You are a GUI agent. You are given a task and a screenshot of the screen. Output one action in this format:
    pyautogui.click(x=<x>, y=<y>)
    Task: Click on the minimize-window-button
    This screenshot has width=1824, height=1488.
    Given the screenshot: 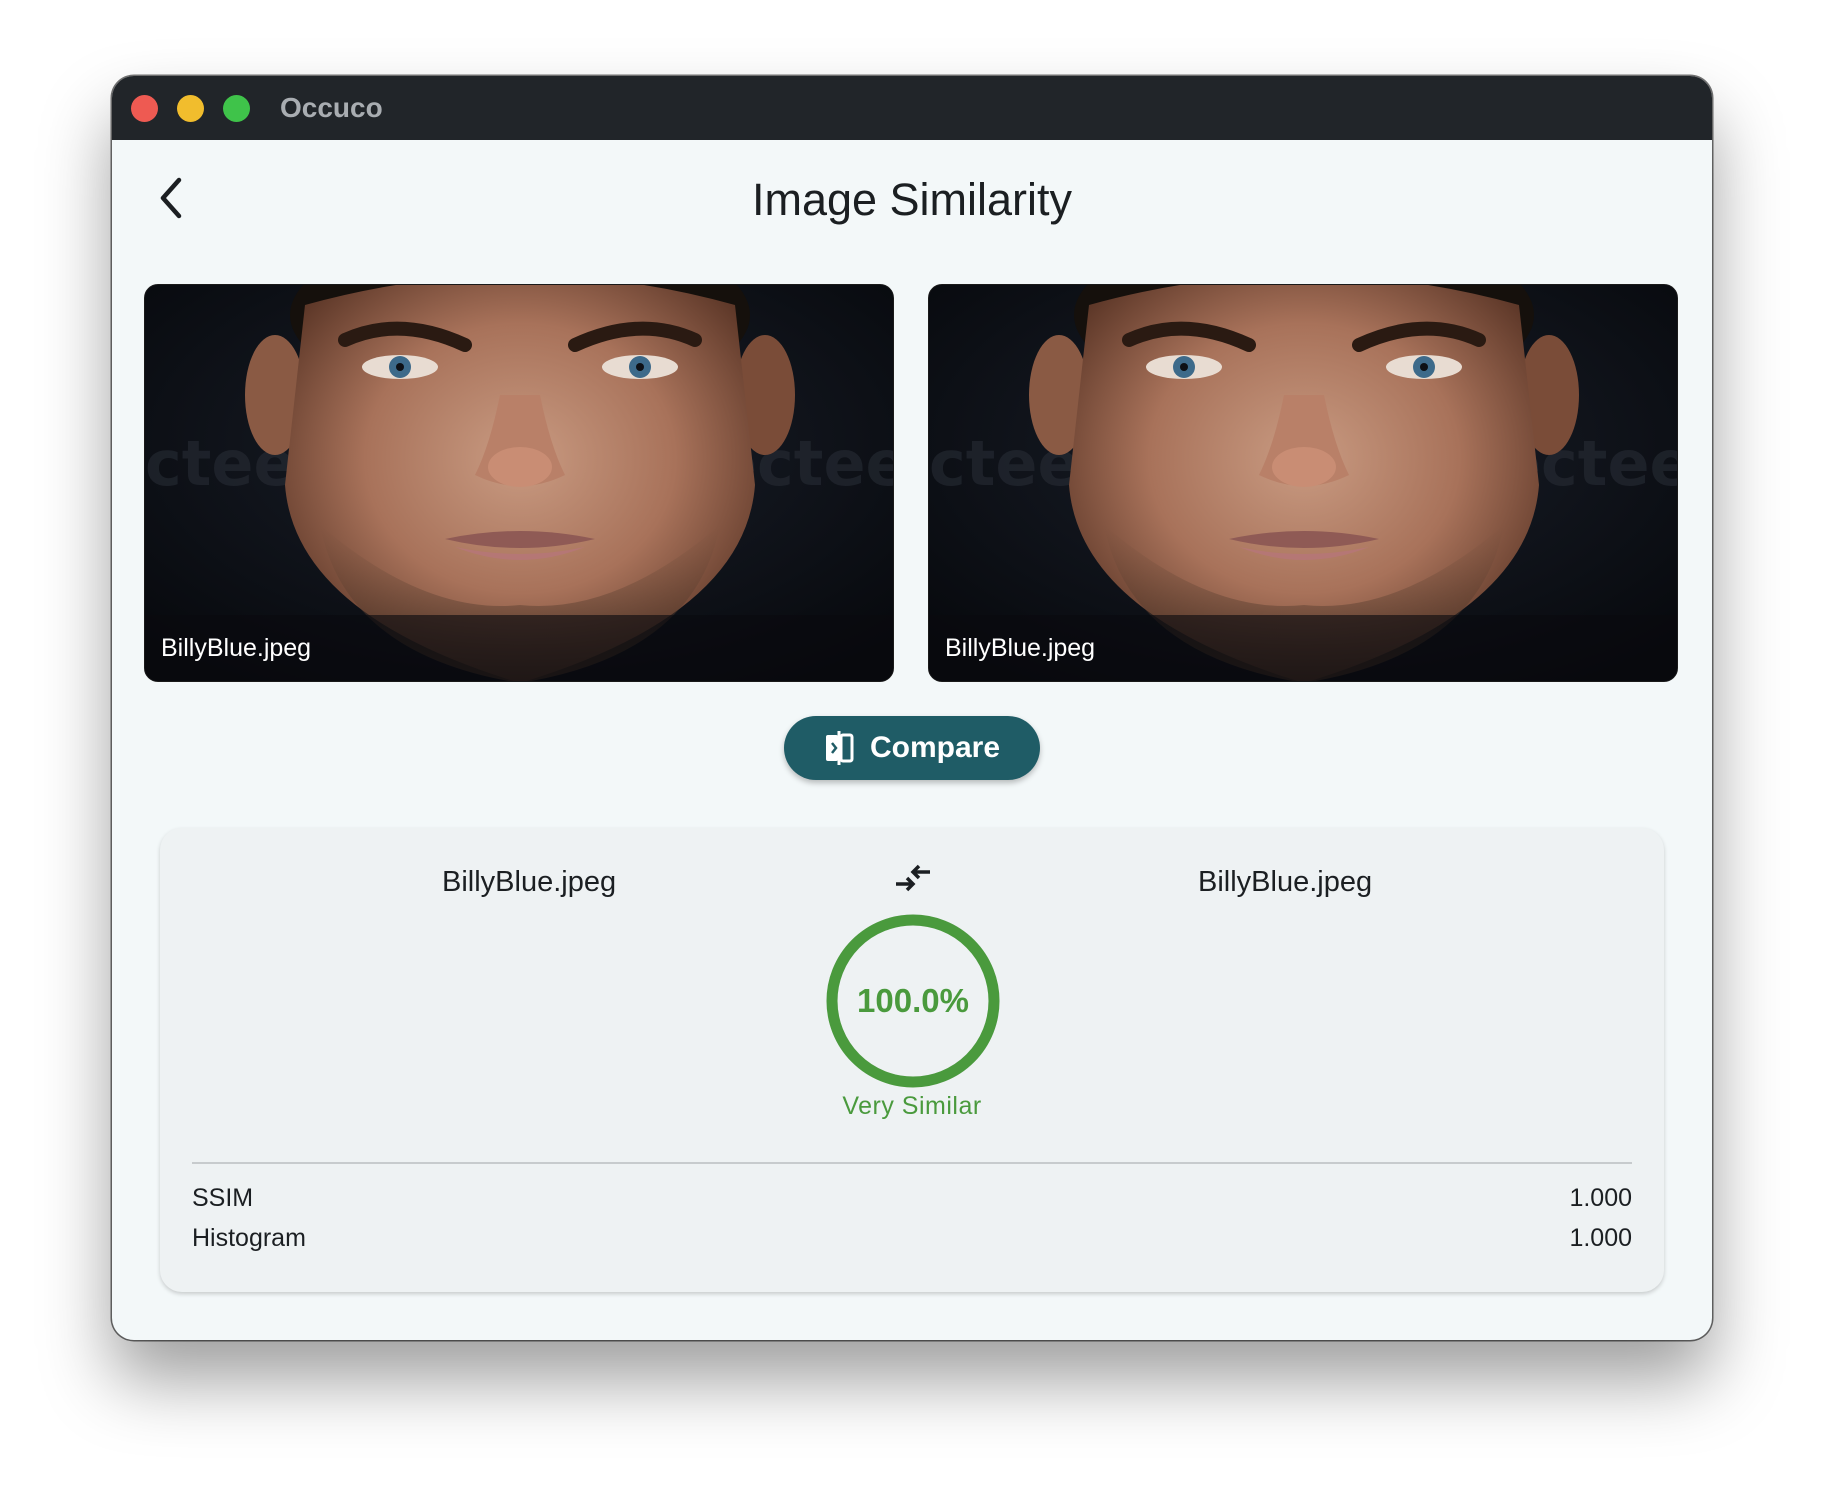 What is the action you would take?
    pyautogui.click(x=190, y=108)
    